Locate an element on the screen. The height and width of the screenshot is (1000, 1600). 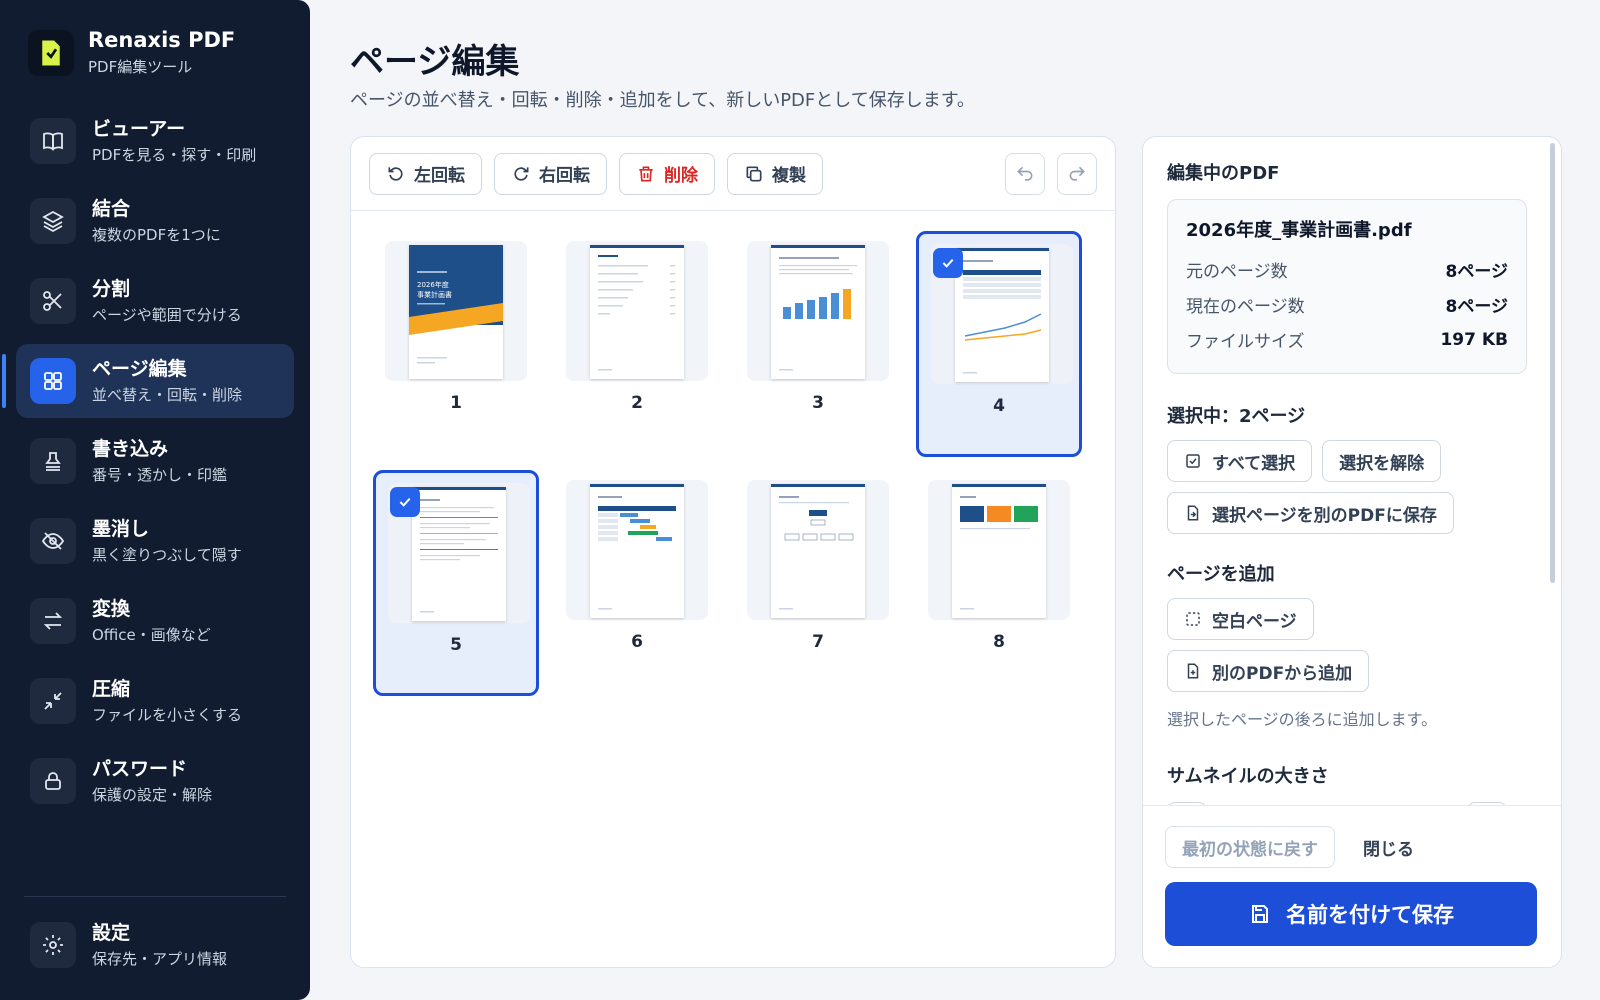
rotate-right-label: 右回転 is located at coordinates (564, 176).